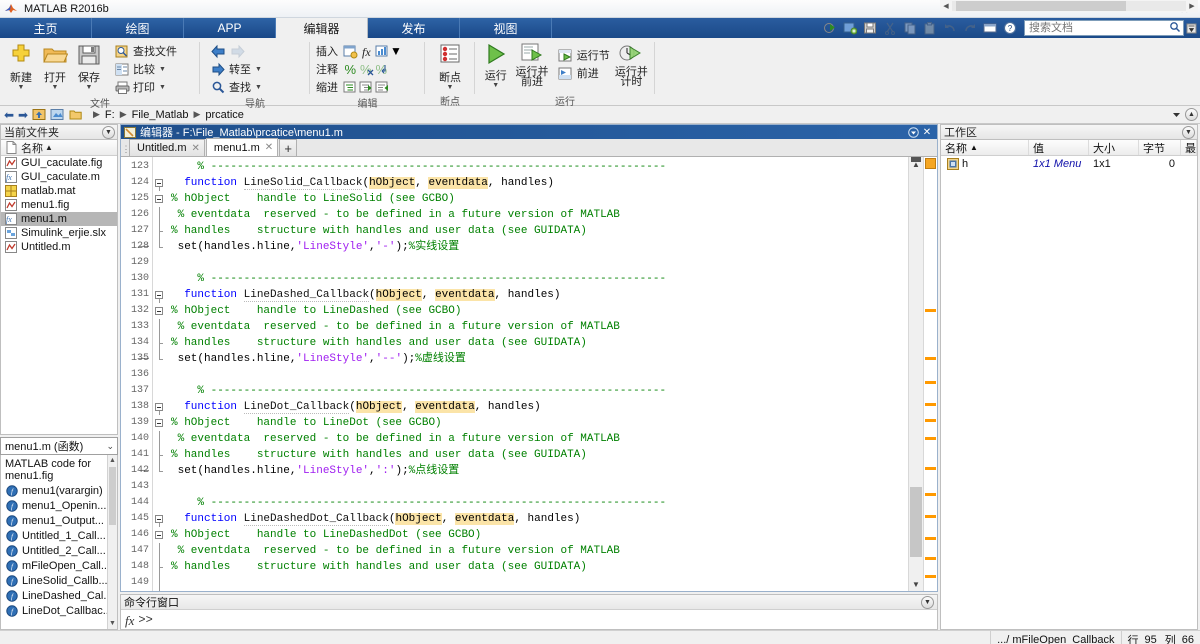 This screenshot has width=1200, height=644. Describe the element at coordinates (59, 490) in the screenshot. I see `list-item: f menu1(varargin)` at that location.